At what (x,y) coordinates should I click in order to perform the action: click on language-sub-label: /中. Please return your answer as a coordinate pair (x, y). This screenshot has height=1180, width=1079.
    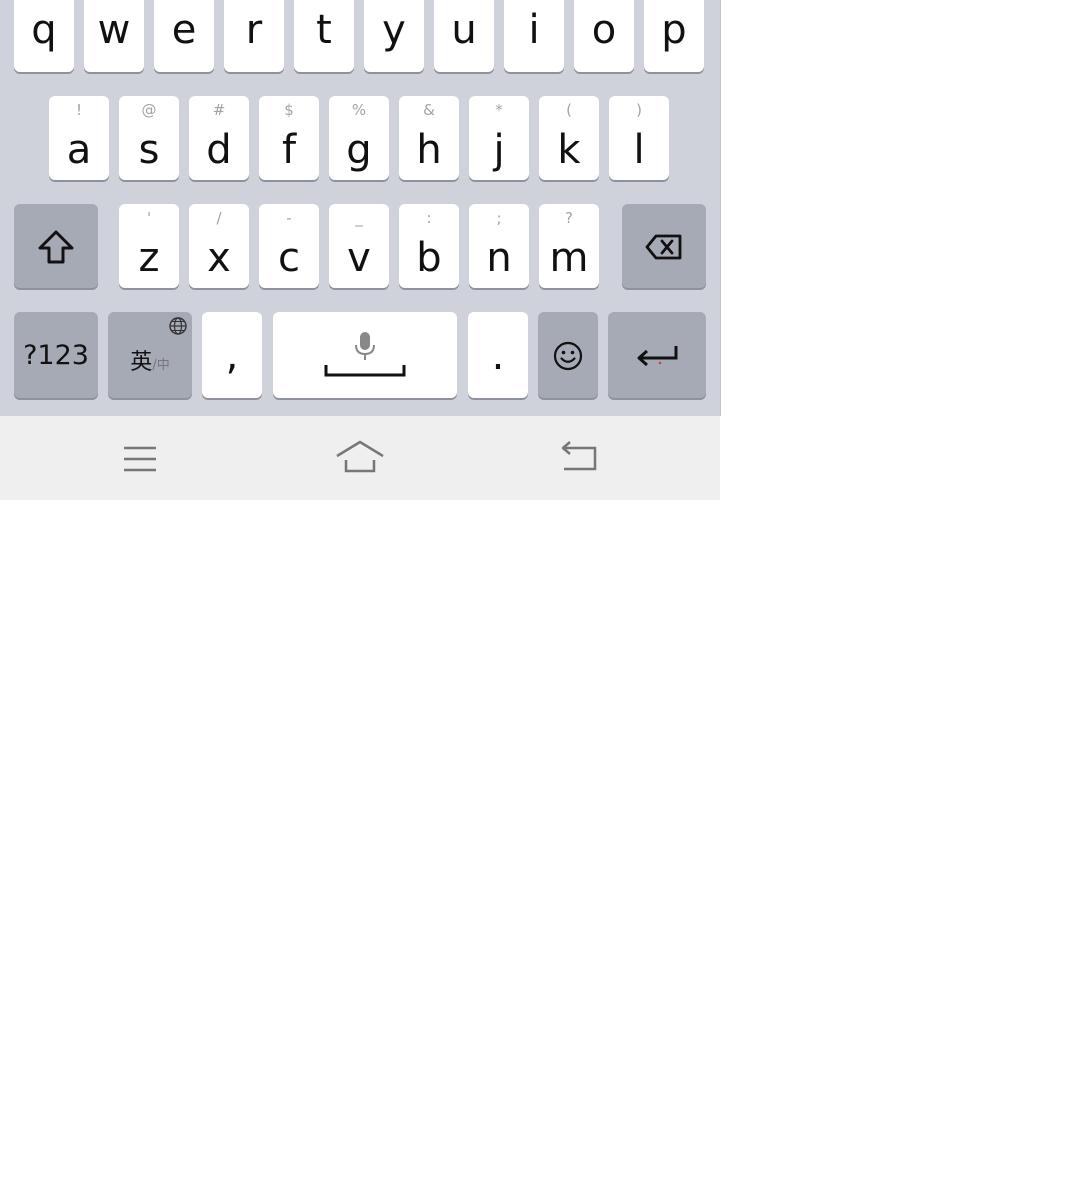
    Looking at the image, I should click on (161, 365).